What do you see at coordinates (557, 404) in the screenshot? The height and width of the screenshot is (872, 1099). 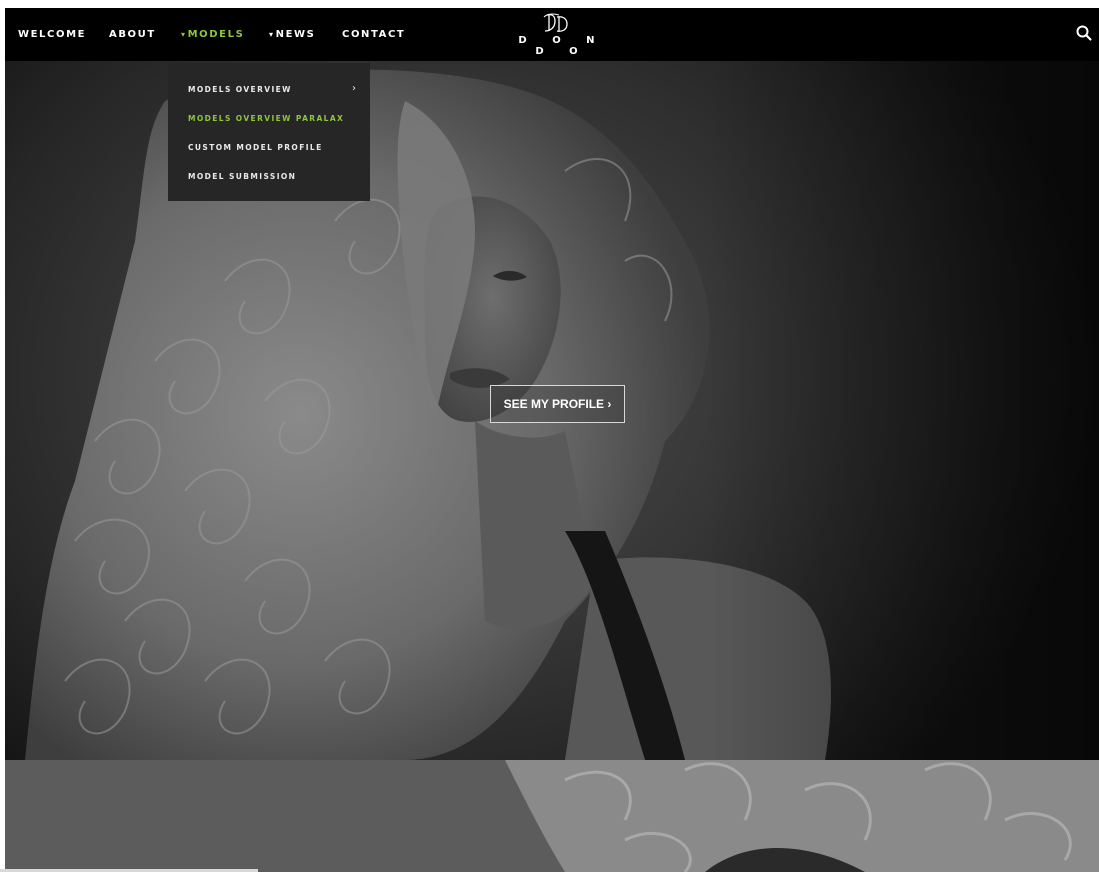 I see `see-my-profile-button: SEE MY PROFILE ›` at bounding box center [557, 404].